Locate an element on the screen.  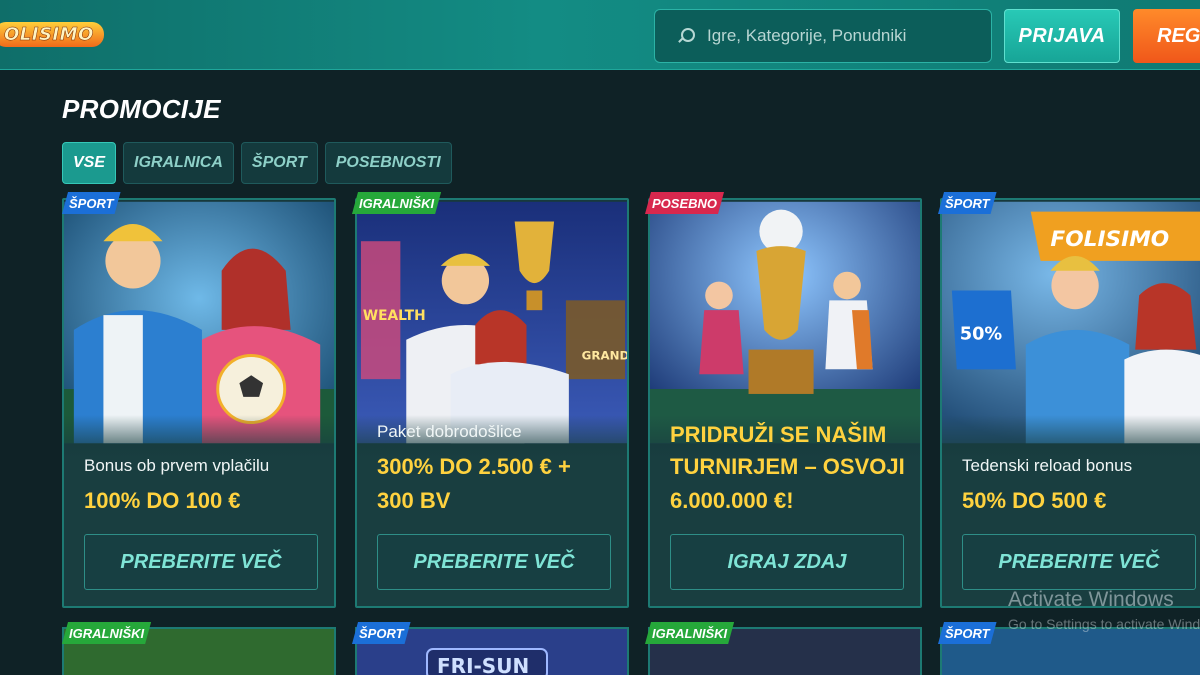
promo-offer-line2: TURNIRJEM – OSVOJI is located at coordinates (787, 466).